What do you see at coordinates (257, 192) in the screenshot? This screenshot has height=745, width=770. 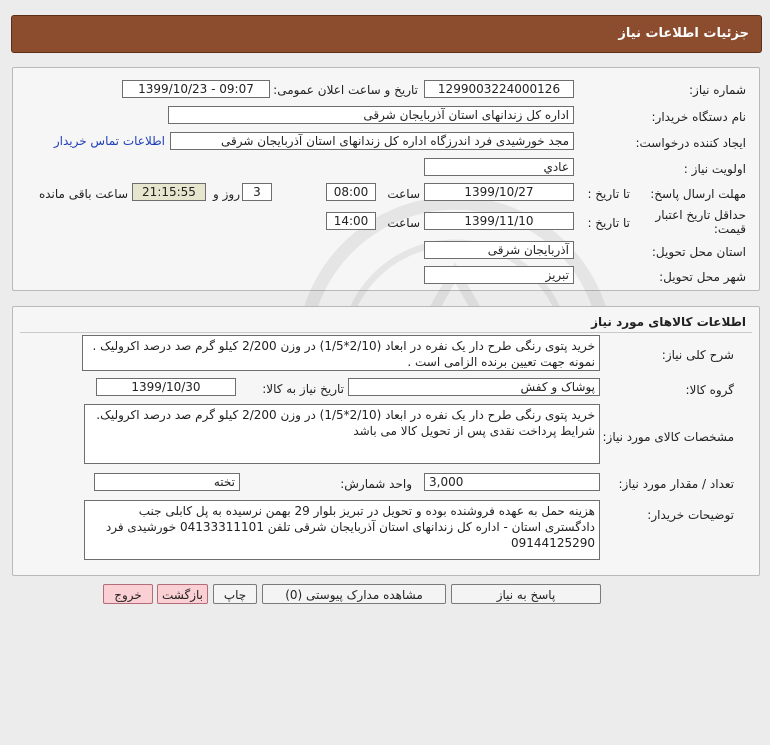 I see `days-remaining-field: 3` at bounding box center [257, 192].